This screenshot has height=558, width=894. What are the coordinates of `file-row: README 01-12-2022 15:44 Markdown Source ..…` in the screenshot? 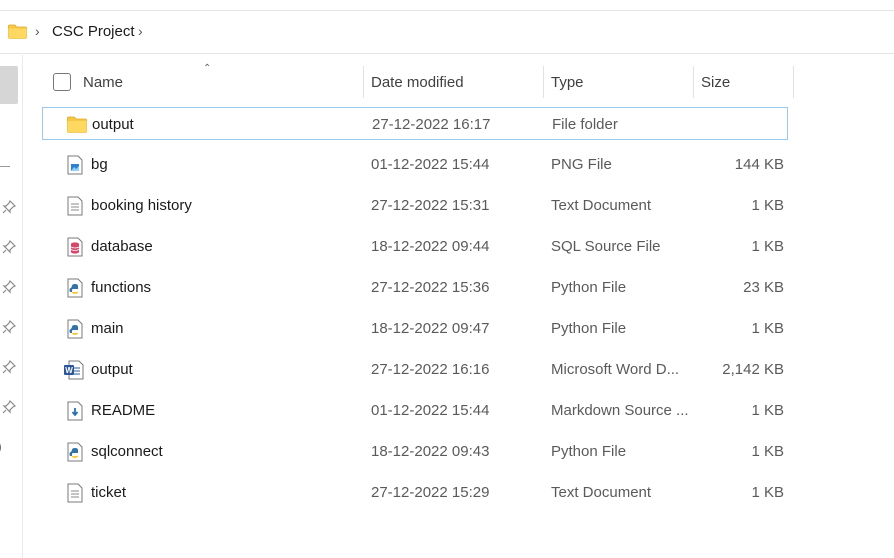 It's located at (415, 410).